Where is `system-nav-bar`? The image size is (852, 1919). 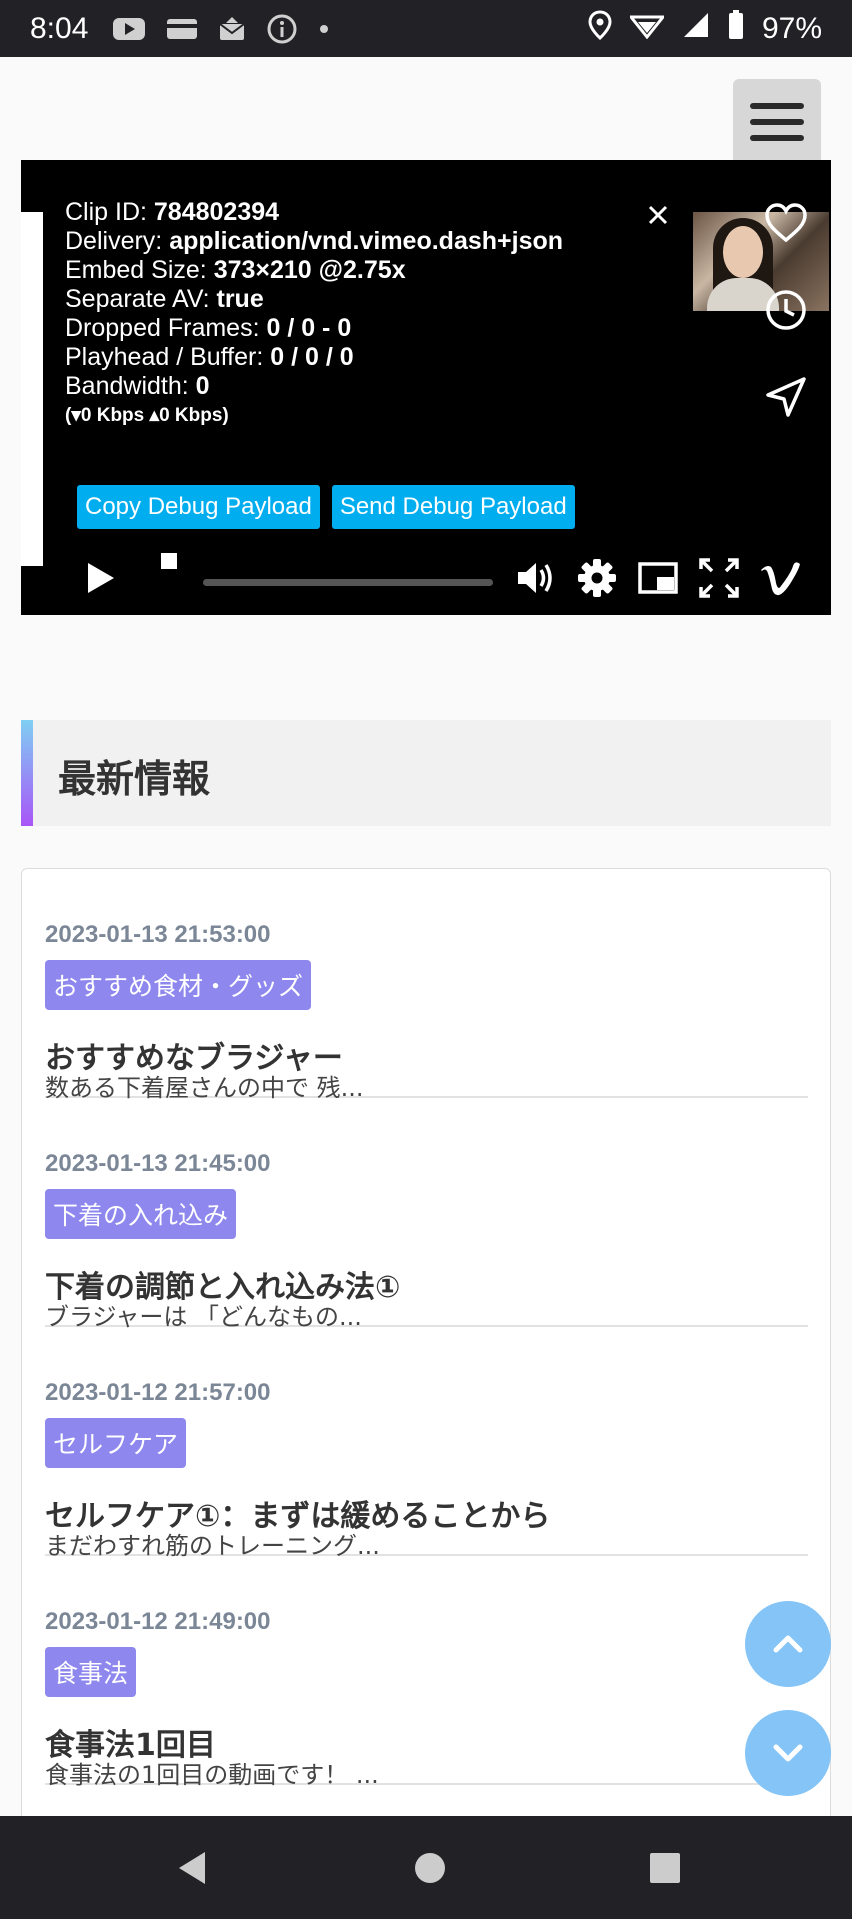
system-nav-bar is located at coordinates (426, 1867).